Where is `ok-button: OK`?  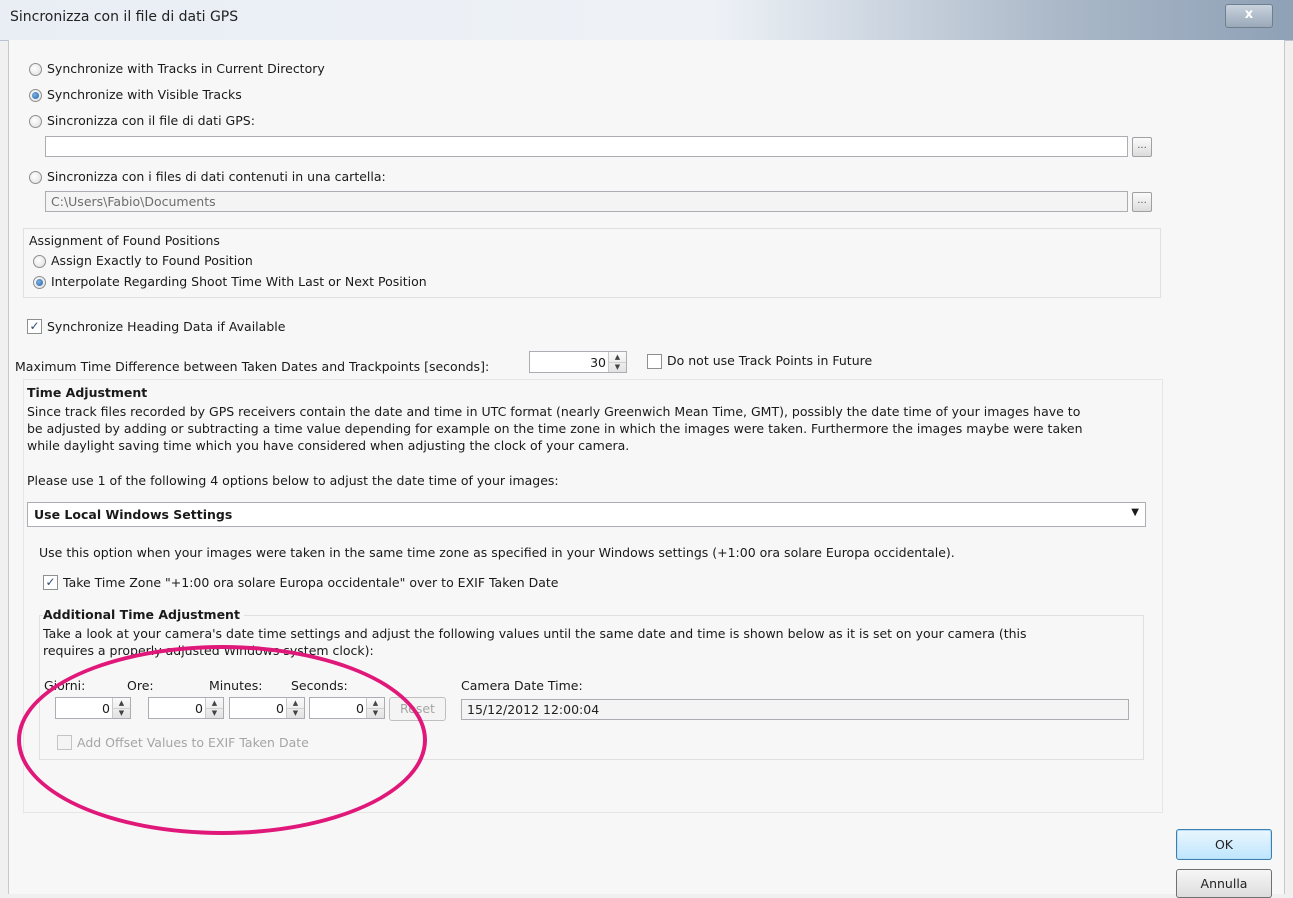
ok-button: OK is located at coordinates (1224, 844).